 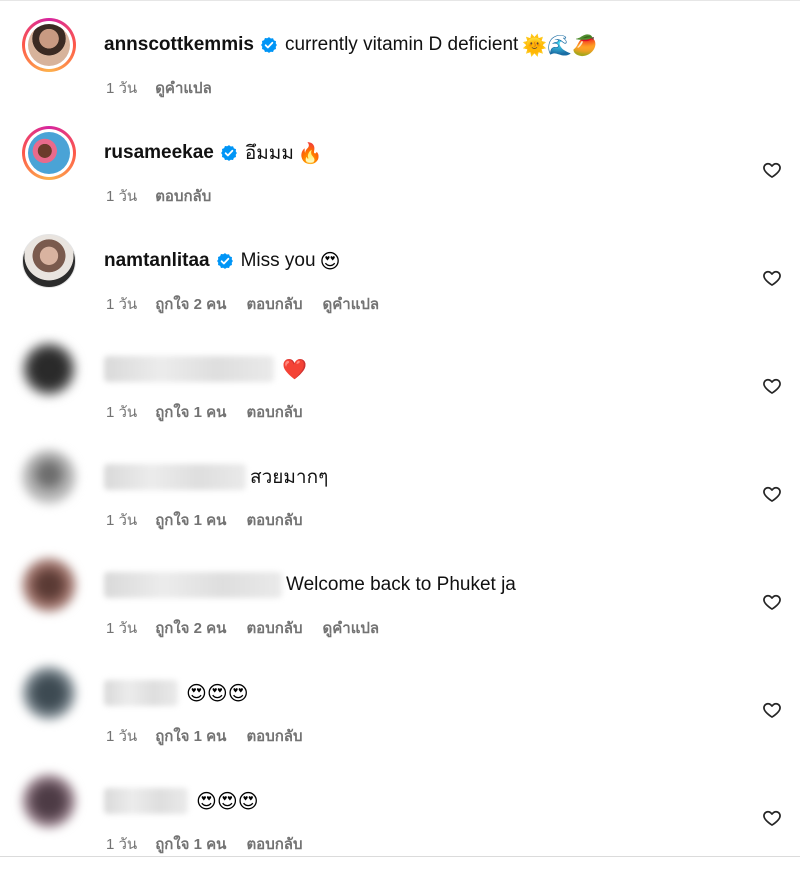 I want to click on comment-text: อึมมม, so click(x=269, y=153).